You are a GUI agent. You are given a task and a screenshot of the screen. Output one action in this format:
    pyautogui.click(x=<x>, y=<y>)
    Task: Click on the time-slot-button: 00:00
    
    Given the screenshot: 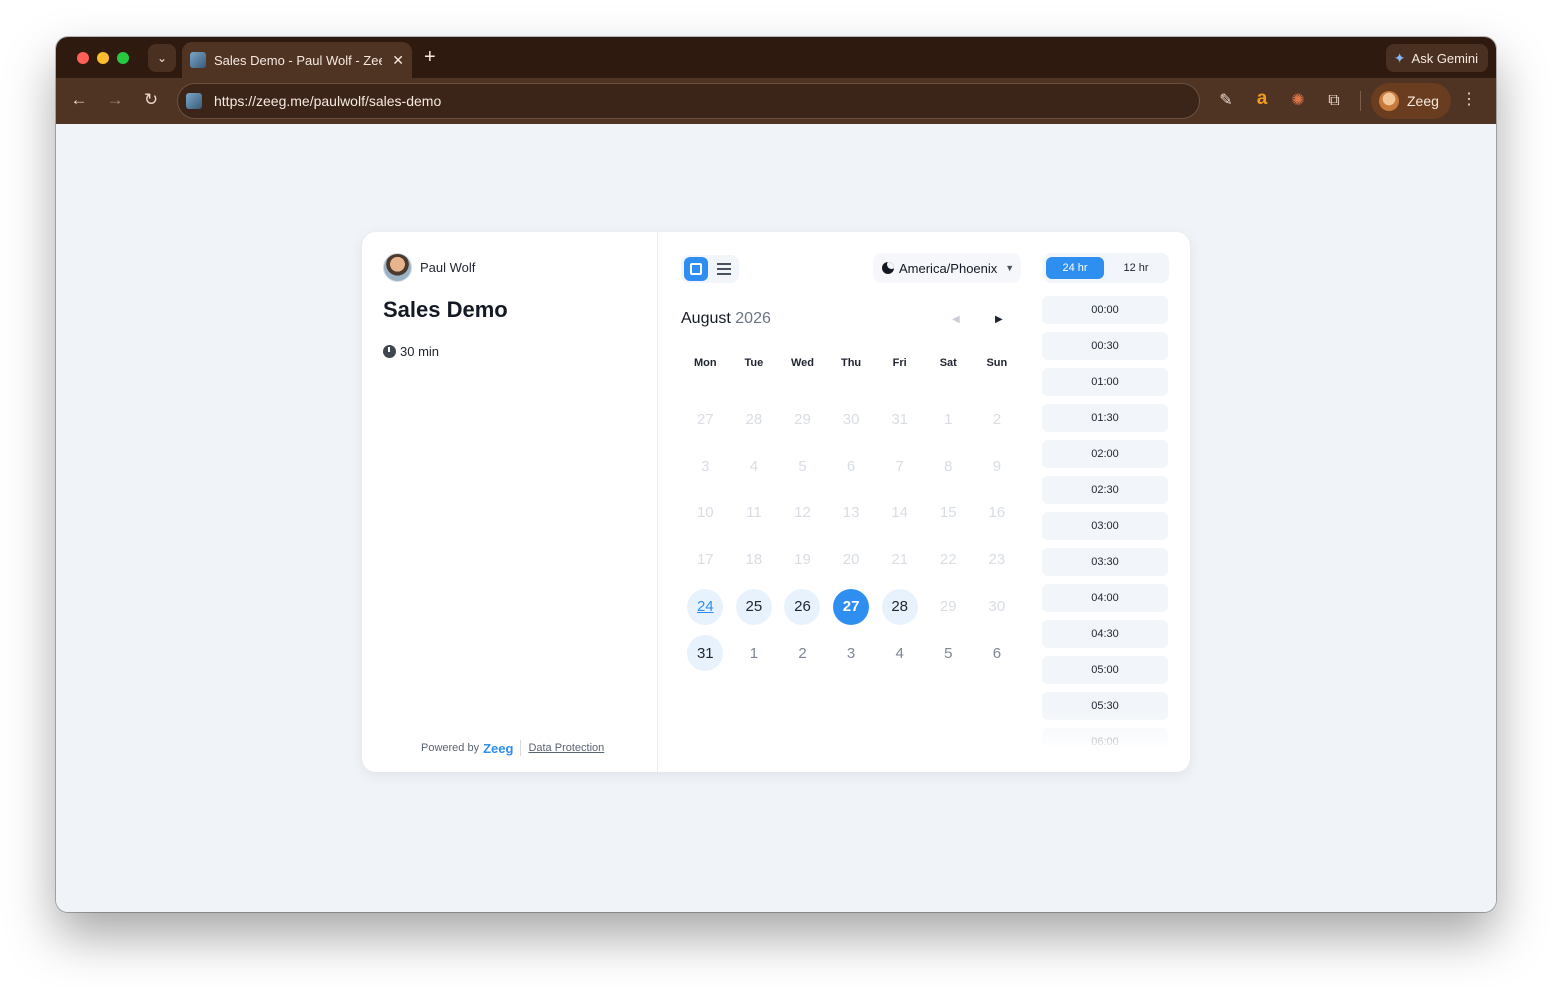 What is the action you would take?
    pyautogui.click(x=1105, y=310)
    